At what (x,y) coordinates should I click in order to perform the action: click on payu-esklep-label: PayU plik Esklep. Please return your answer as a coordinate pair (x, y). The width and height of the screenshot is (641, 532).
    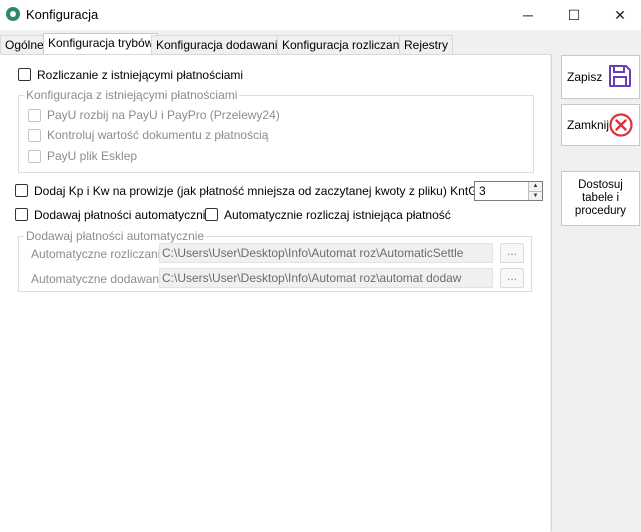
    Looking at the image, I should click on (92, 156).